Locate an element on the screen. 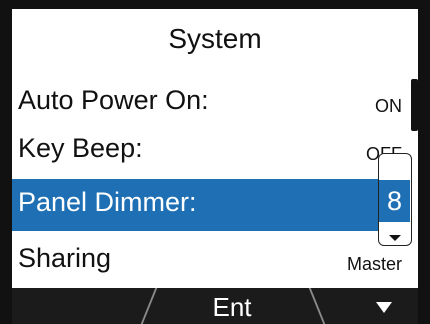 The width and height of the screenshot is (430, 324). softkey-enter-label: Ent is located at coordinates (232, 307).